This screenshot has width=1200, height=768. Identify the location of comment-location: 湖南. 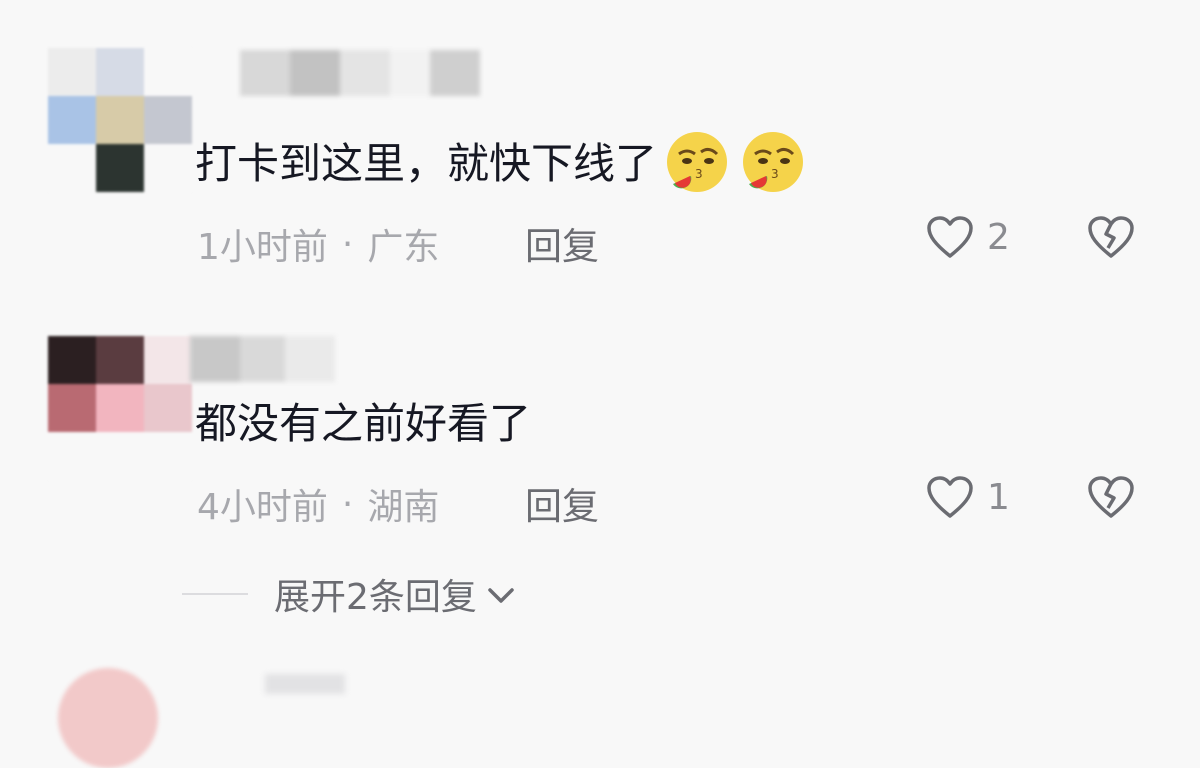
(403, 507).